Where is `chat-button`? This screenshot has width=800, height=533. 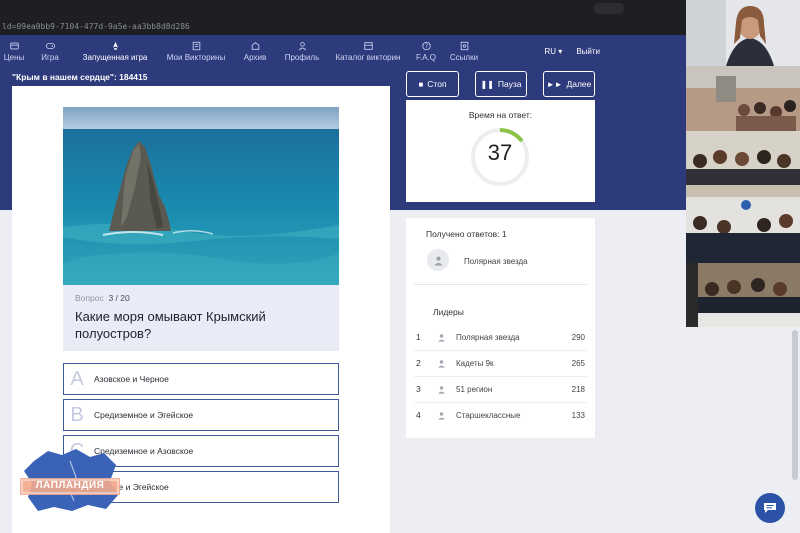
chat-button is located at coordinates (770, 508).